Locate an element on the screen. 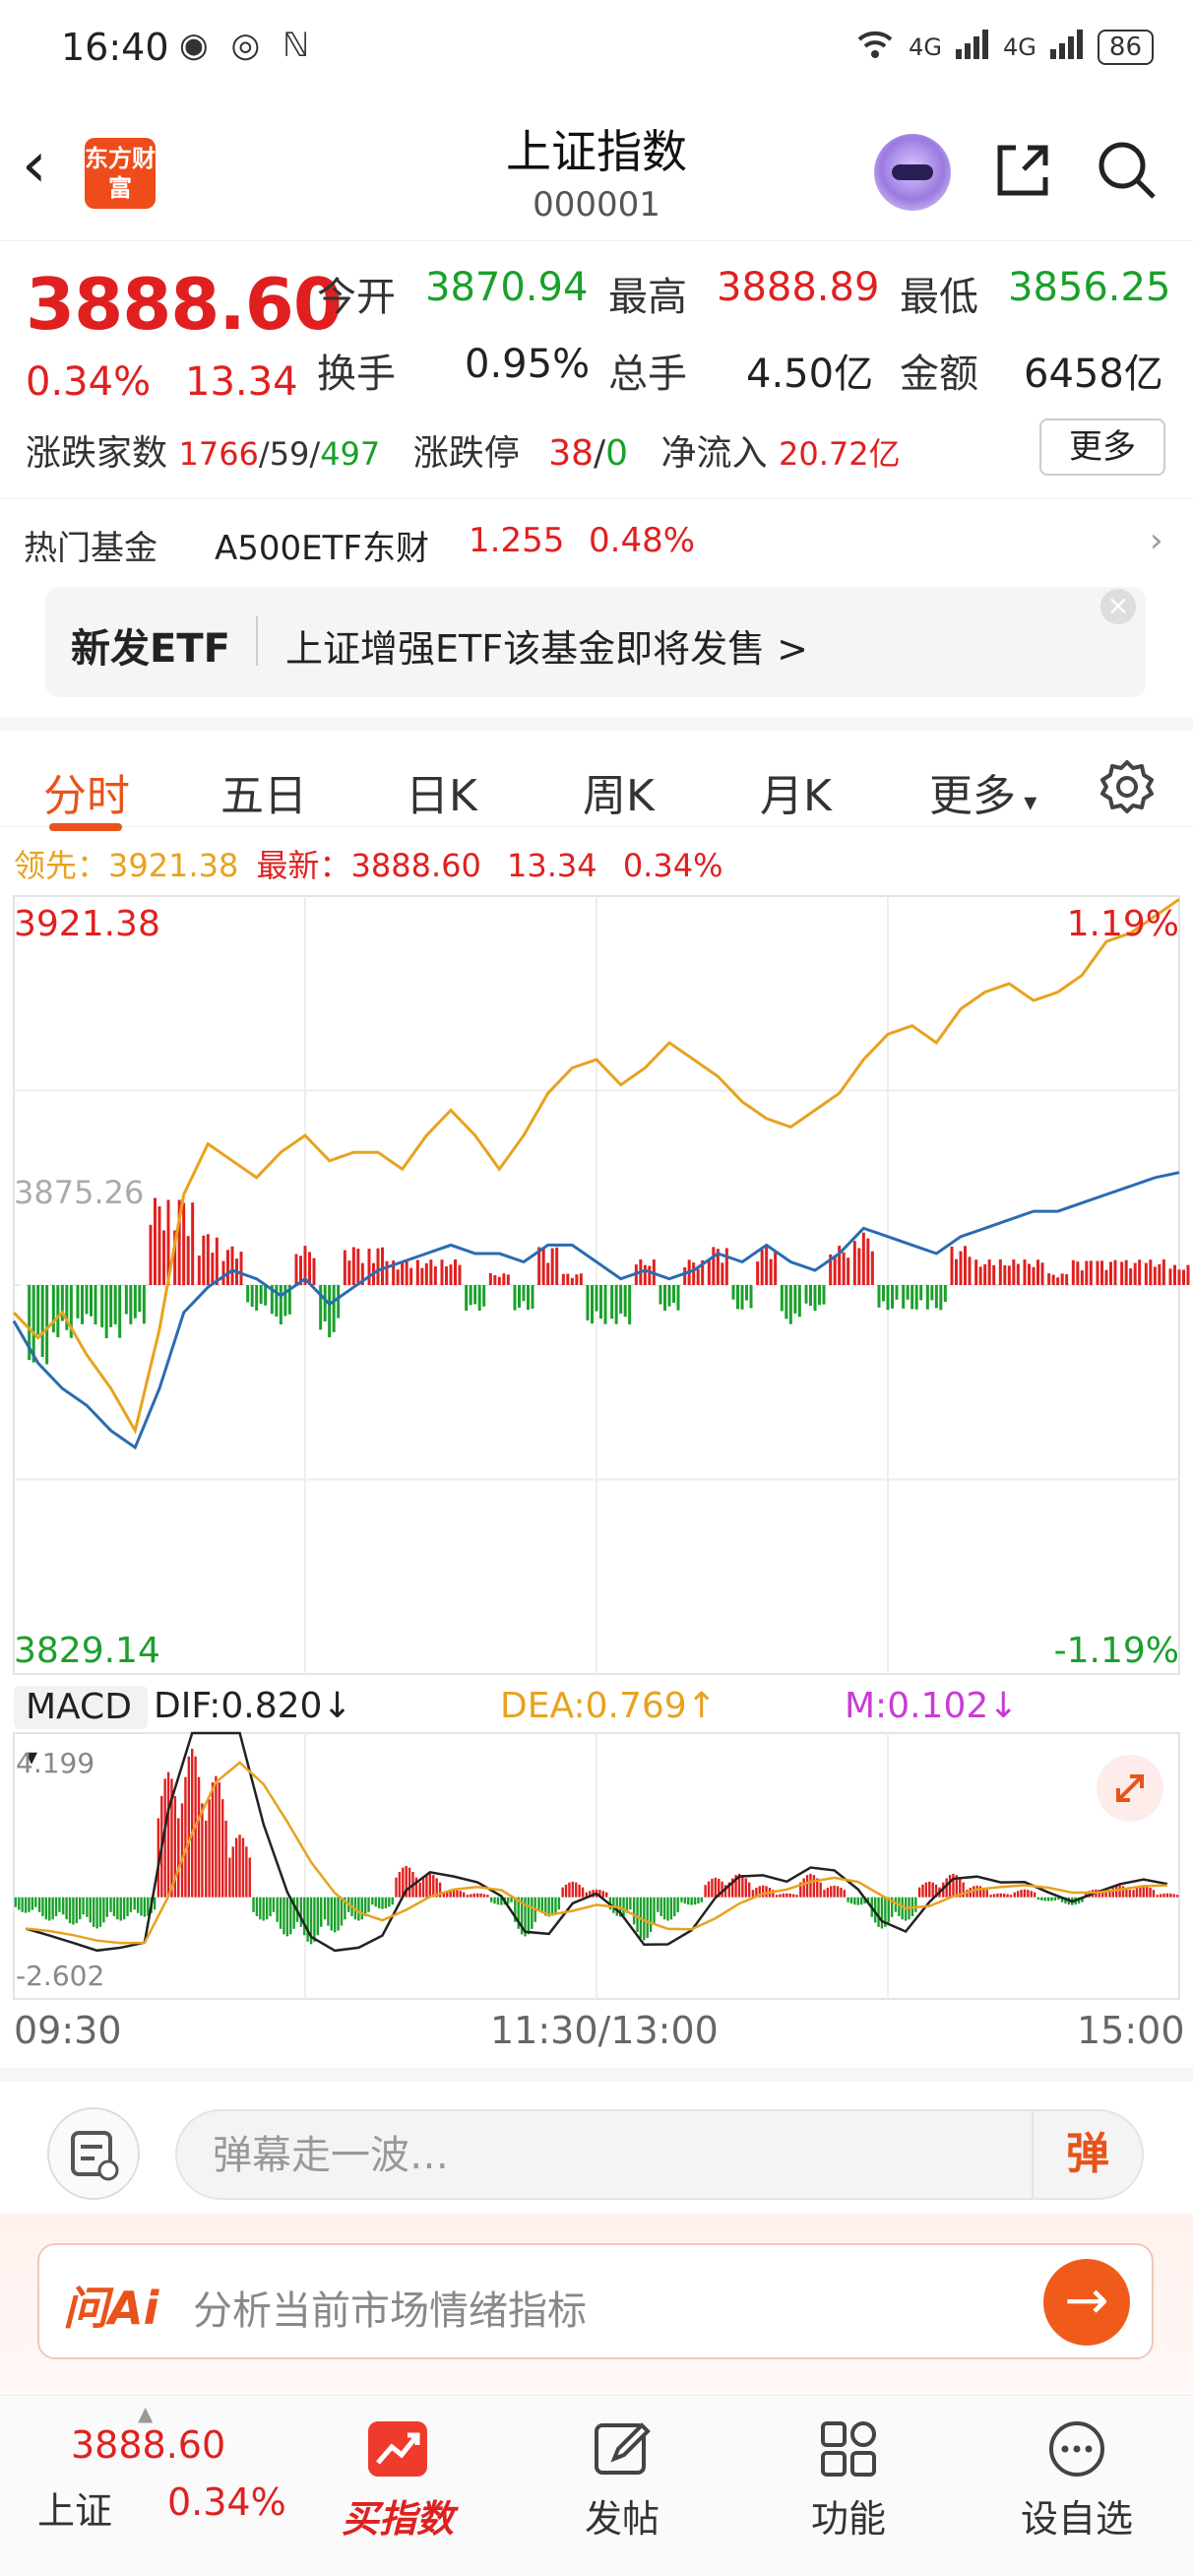  nav-add-watchlist: 设自选 is located at coordinates (1077, 2477).